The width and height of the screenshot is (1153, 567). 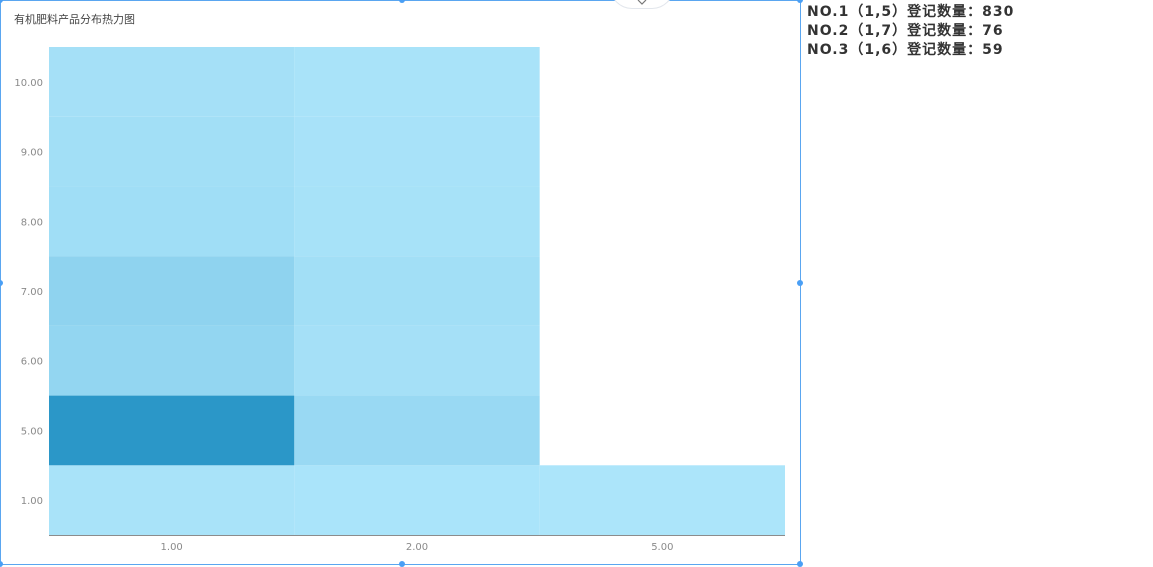 What do you see at coordinates (32, 153) in the screenshot?
I see `y-tick-label: 9.00` at bounding box center [32, 153].